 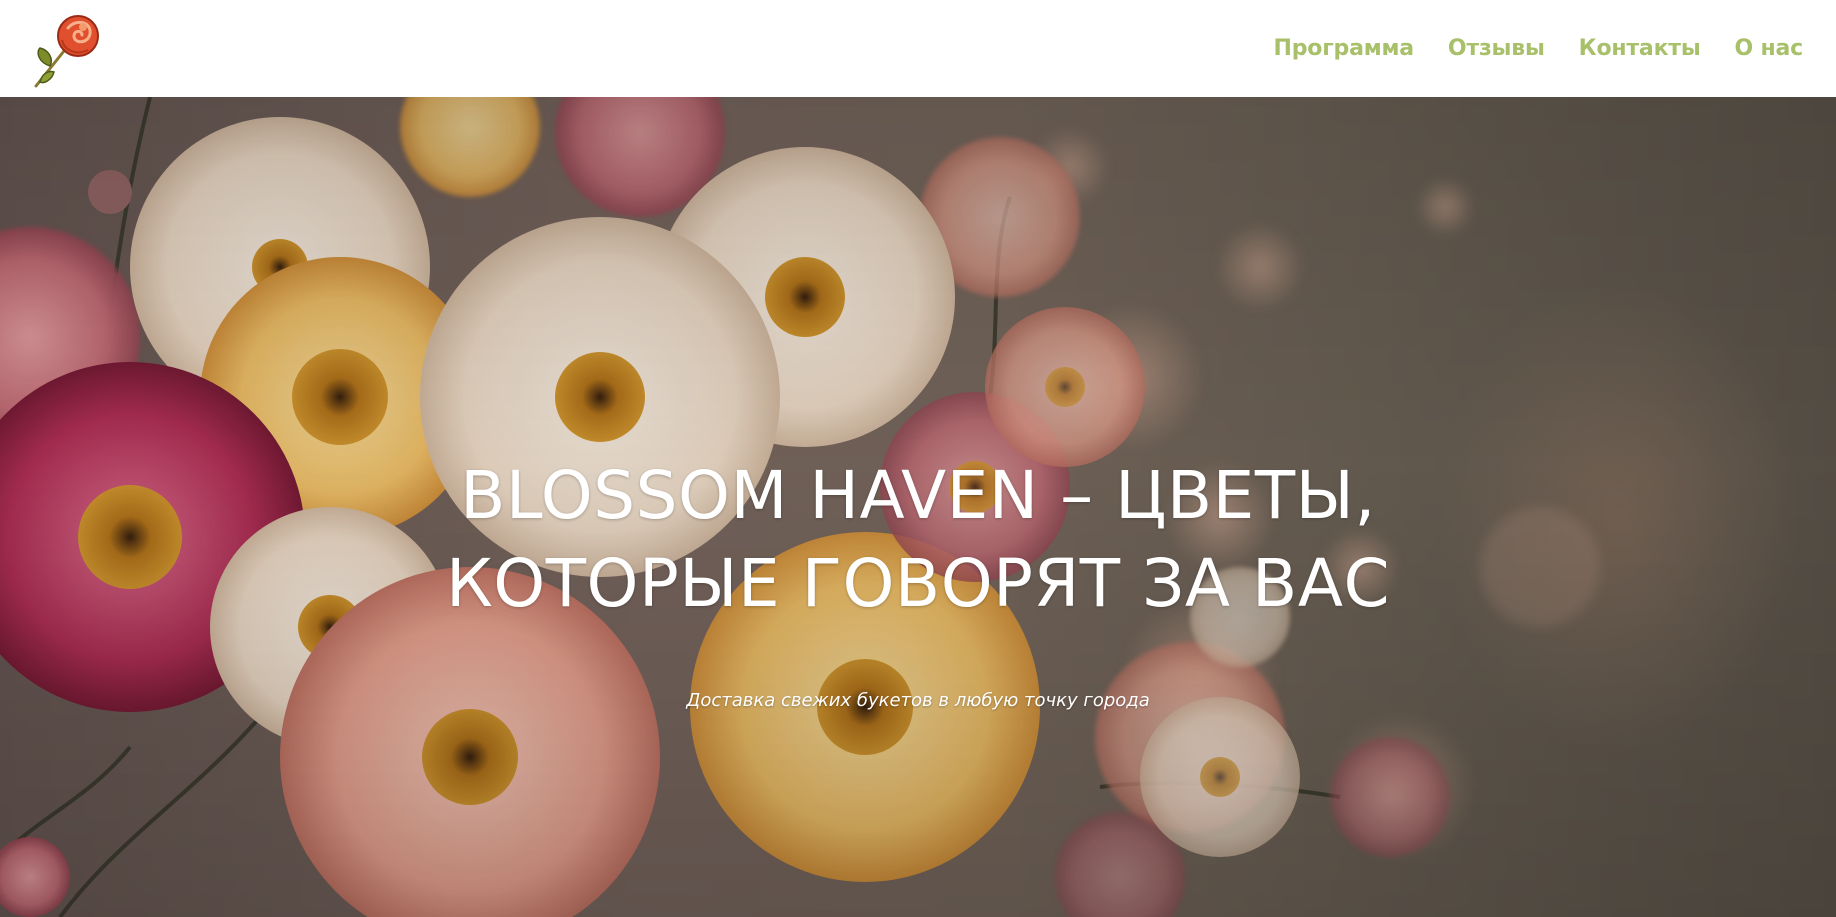 I want to click on rose-logo-icon, so click(x=67, y=49).